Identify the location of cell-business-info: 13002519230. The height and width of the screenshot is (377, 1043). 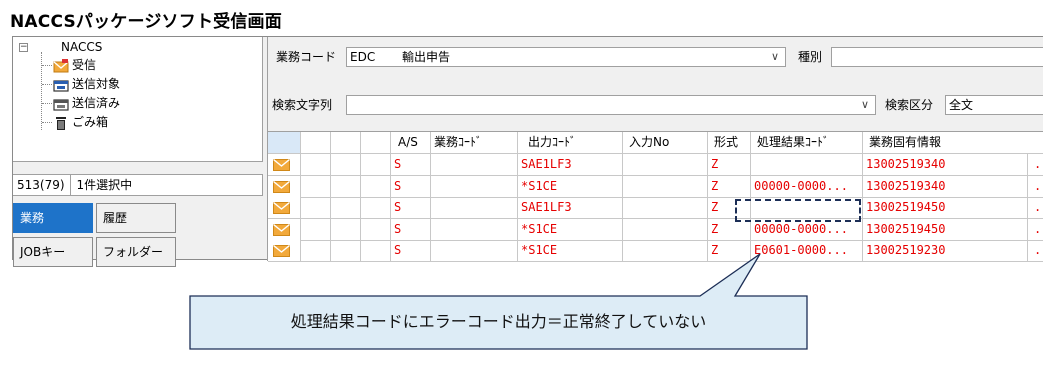
(945, 251).